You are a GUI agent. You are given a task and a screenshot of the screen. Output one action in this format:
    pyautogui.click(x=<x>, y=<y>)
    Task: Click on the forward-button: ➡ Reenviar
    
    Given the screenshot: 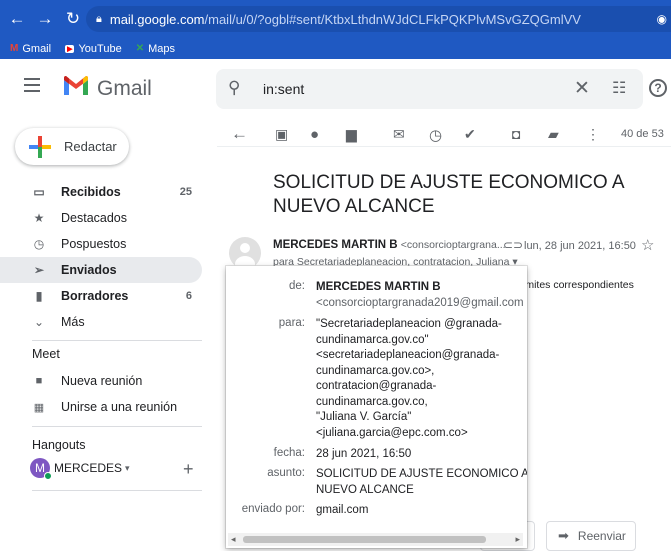 What is the action you would take?
    pyautogui.click(x=591, y=536)
    